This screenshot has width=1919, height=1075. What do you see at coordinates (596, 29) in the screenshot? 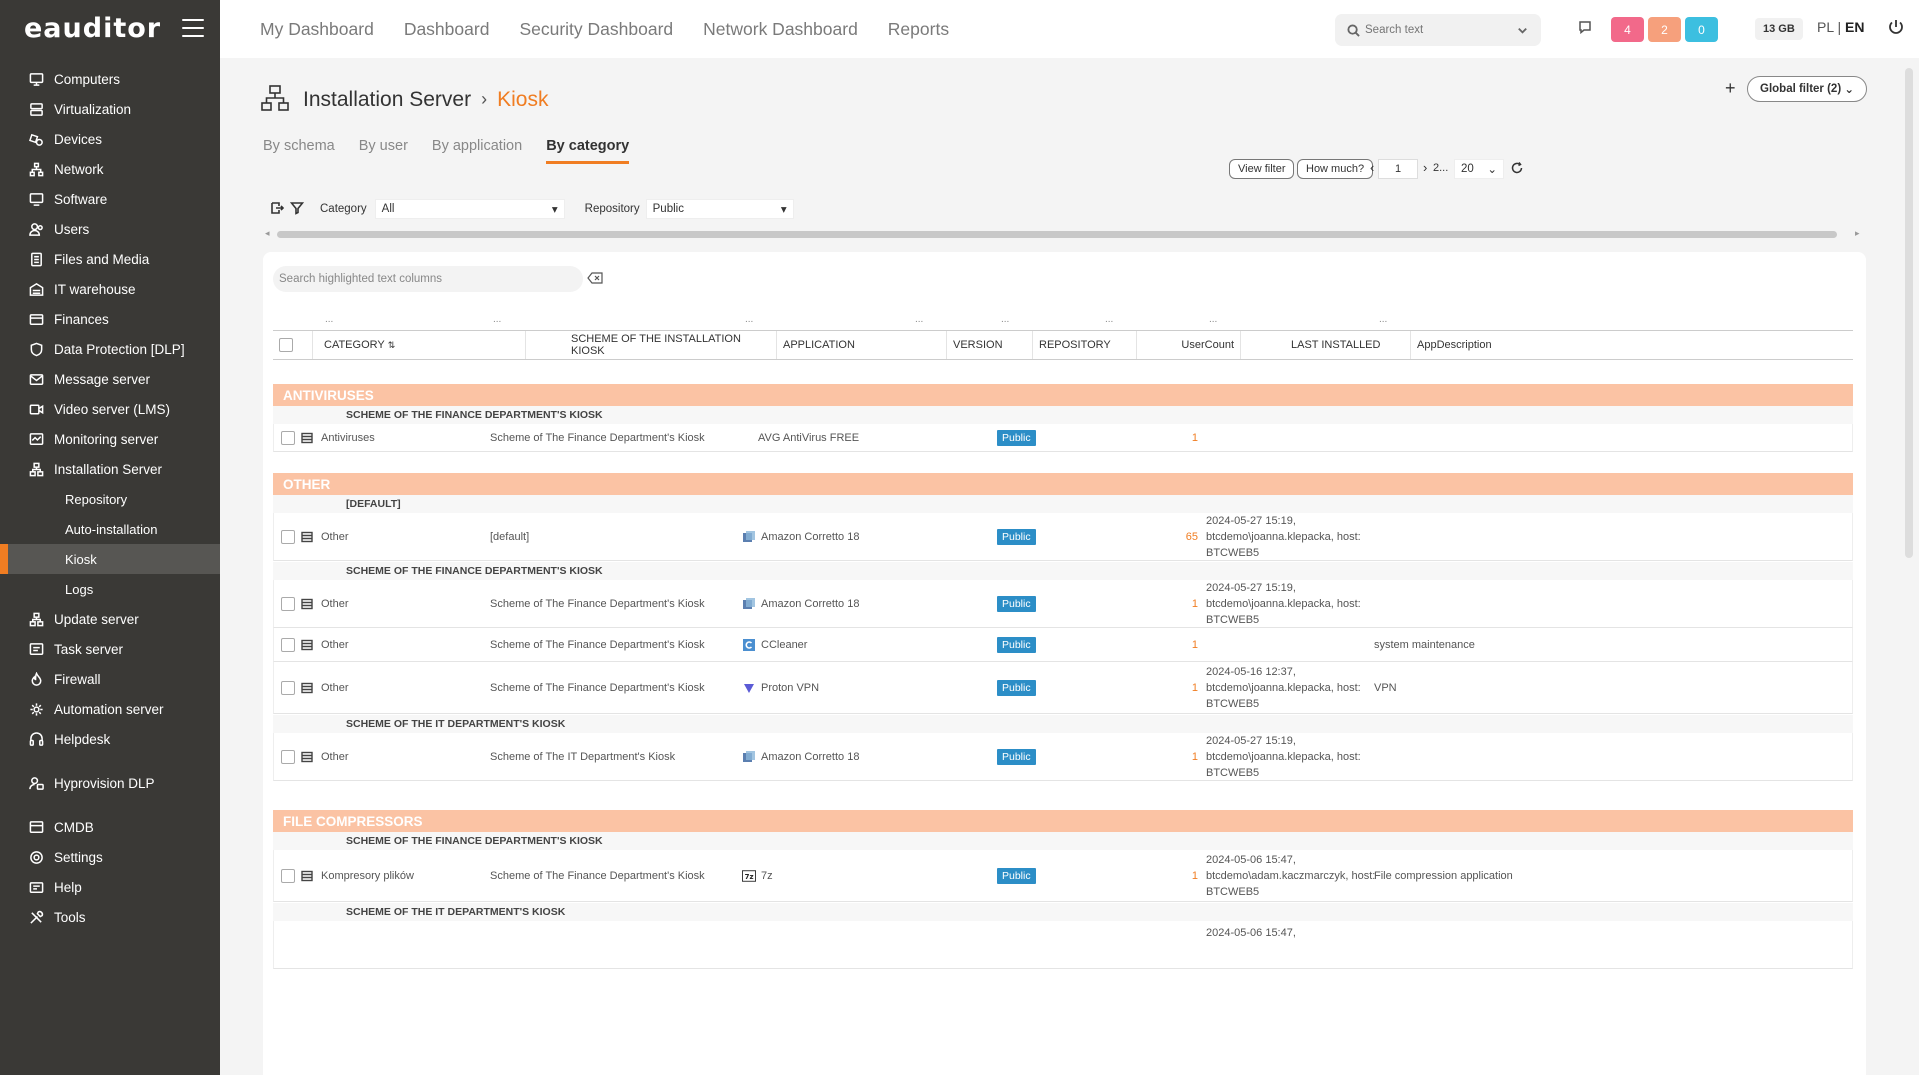
I see `top-link-security-dashboard: Security Dashboard` at bounding box center [596, 29].